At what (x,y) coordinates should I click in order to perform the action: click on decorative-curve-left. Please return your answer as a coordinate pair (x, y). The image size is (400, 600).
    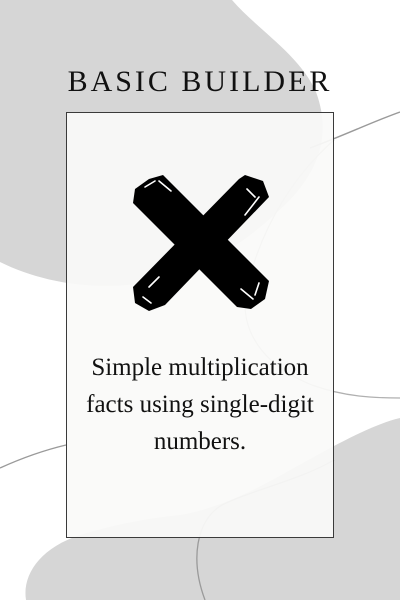
    Looking at the image, I should click on (33, 456).